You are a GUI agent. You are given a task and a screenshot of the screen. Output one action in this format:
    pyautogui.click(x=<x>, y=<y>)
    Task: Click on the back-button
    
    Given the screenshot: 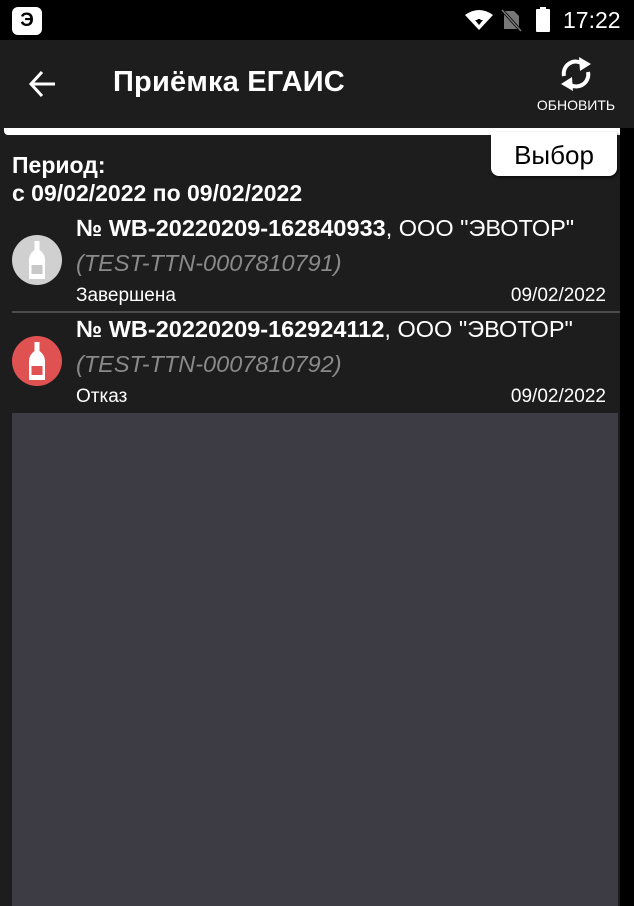 What is the action you would take?
    pyautogui.click(x=44, y=84)
    